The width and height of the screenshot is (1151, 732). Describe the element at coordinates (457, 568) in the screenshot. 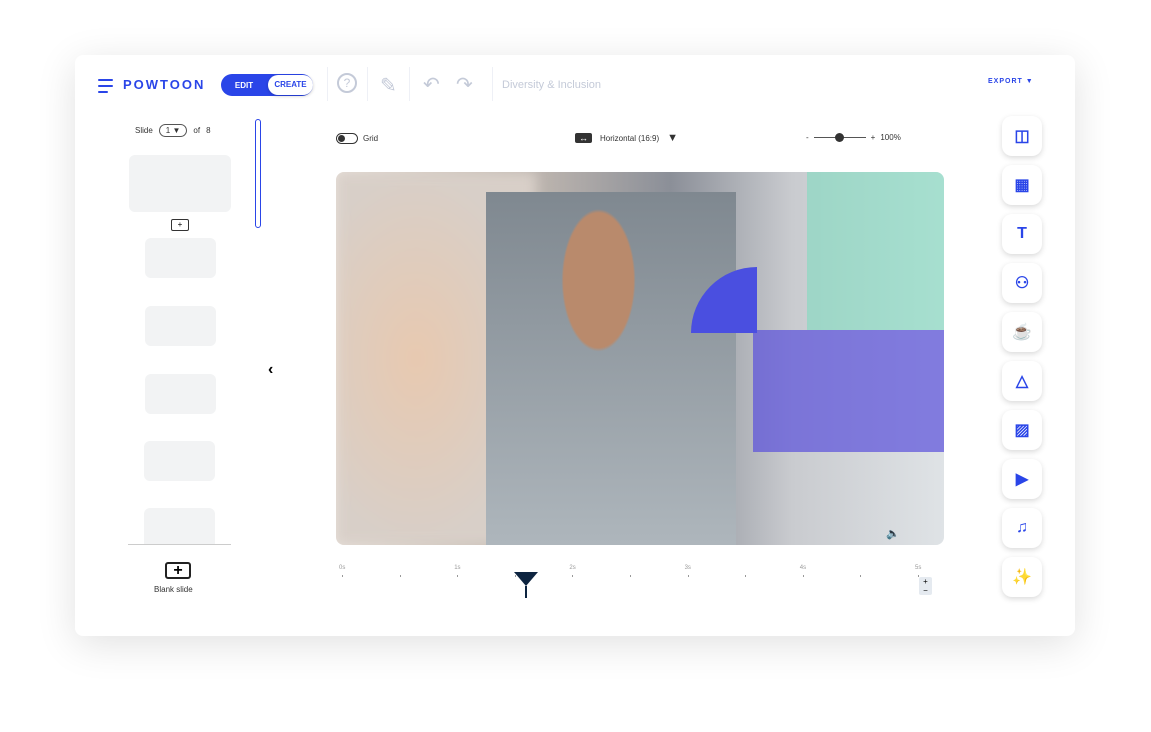

I see `timeline-tick-label: 1s` at that location.